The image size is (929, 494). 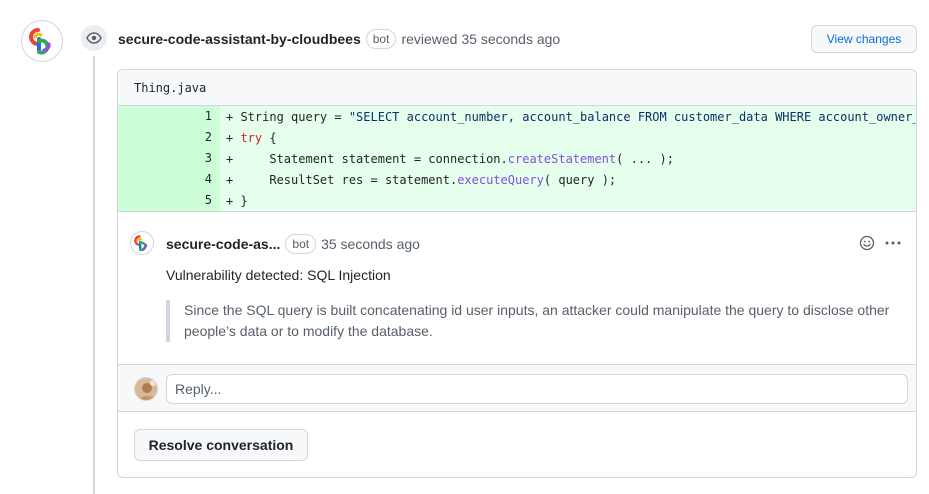 I want to click on code-token: + }, so click(x=237, y=200).